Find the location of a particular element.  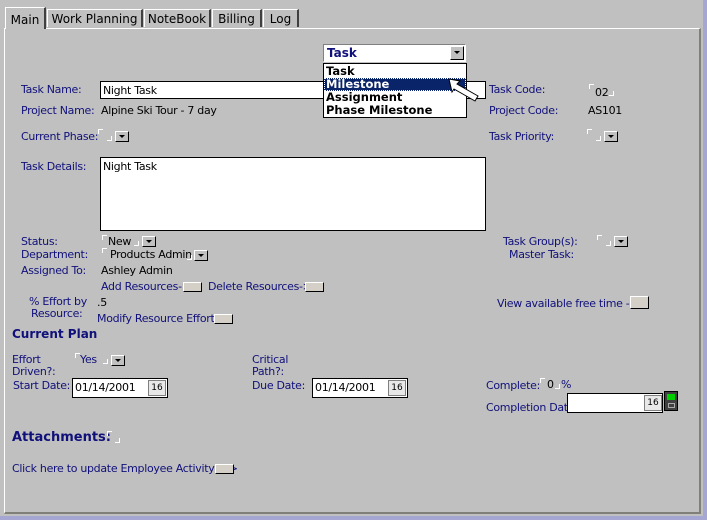

current-phase-label: Current Phase: is located at coordinates (60, 136).